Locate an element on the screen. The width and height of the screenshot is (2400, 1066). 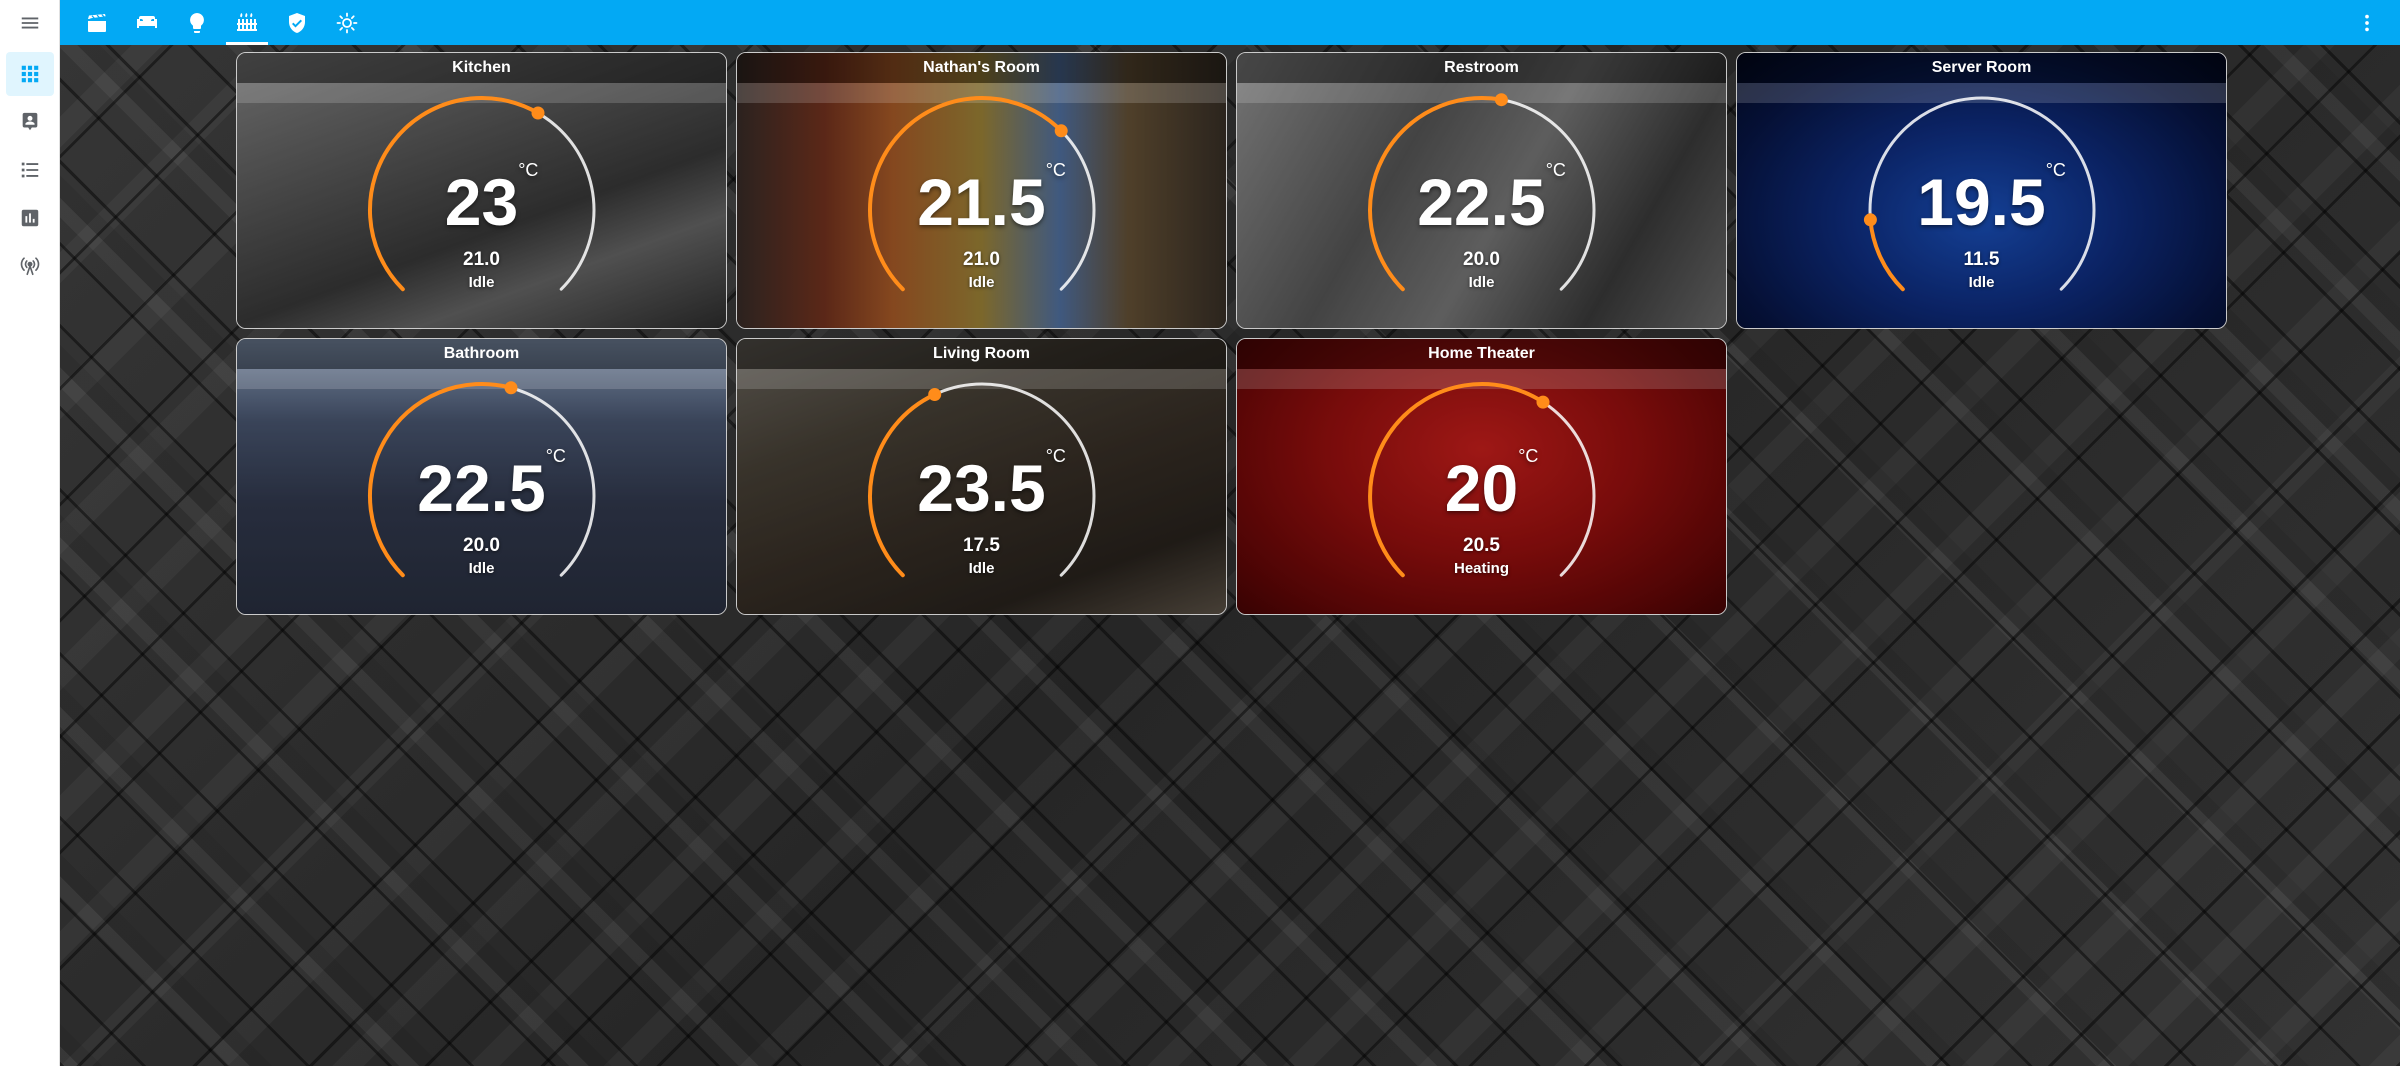
tab-lights is located at coordinates (197, 22).